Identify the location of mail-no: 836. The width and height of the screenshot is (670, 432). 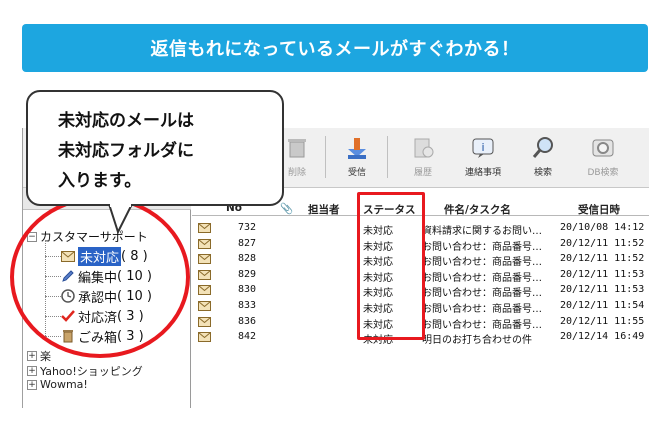
(246, 321).